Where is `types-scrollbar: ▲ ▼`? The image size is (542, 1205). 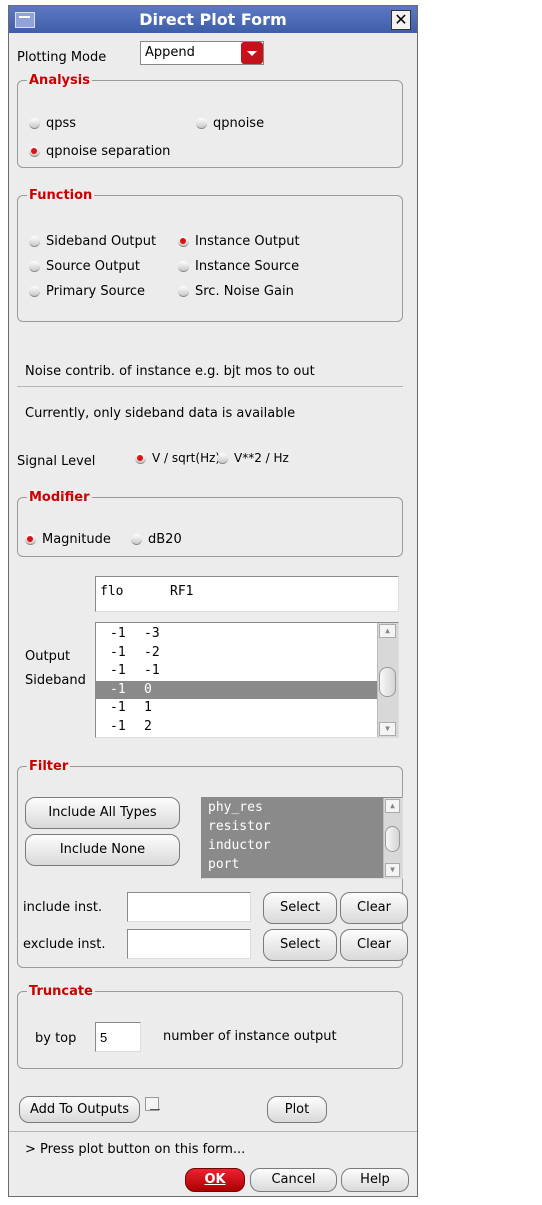
types-scrollbar: ▲ ▼ is located at coordinates (392, 838).